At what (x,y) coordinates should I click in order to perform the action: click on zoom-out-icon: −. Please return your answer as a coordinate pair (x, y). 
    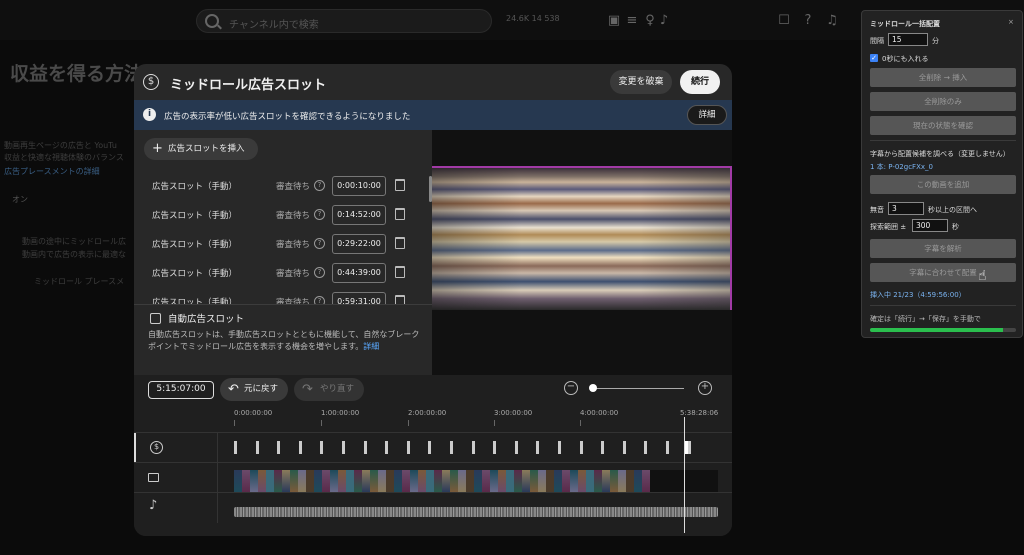
    Looking at the image, I should click on (571, 388).